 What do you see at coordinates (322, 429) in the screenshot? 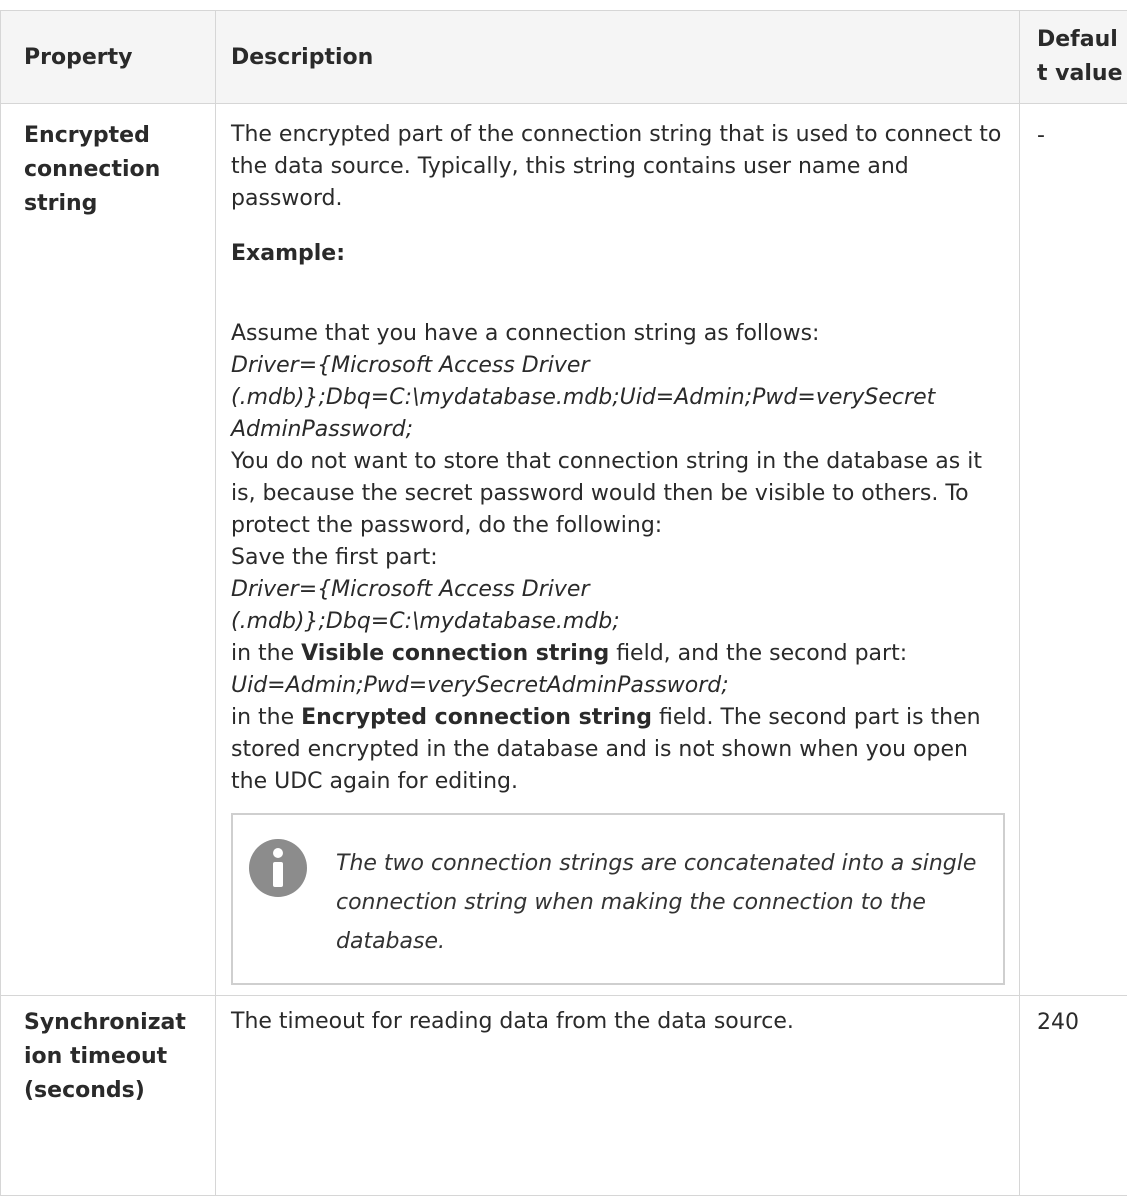
I see `example-full-string-line3: AdminPassword;` at bounding box center [322, 429].